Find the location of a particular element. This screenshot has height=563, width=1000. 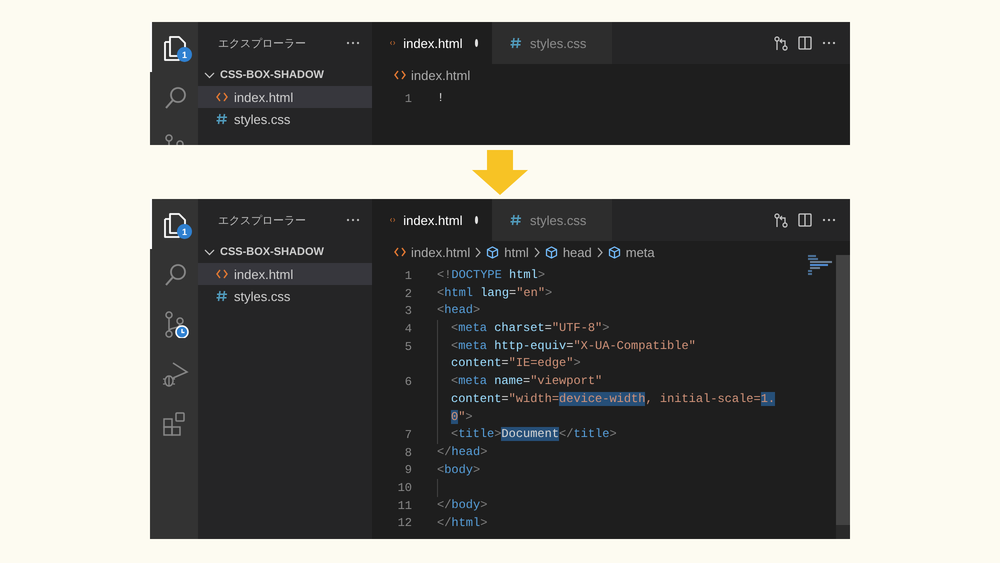

scrollbar is located at coordinates (843, 397).